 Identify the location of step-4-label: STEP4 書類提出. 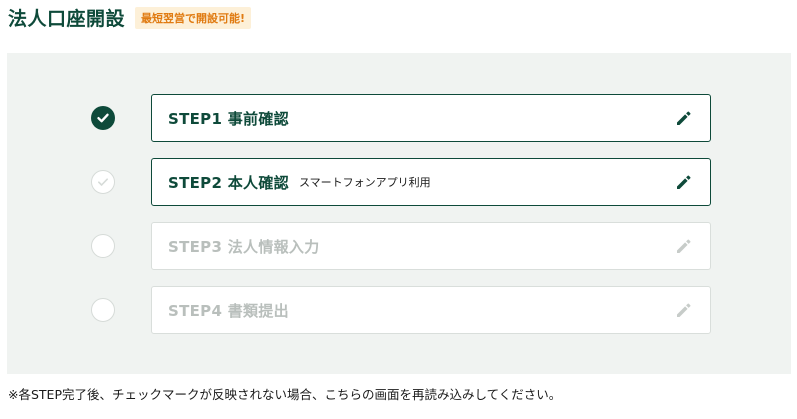
(228, 310).